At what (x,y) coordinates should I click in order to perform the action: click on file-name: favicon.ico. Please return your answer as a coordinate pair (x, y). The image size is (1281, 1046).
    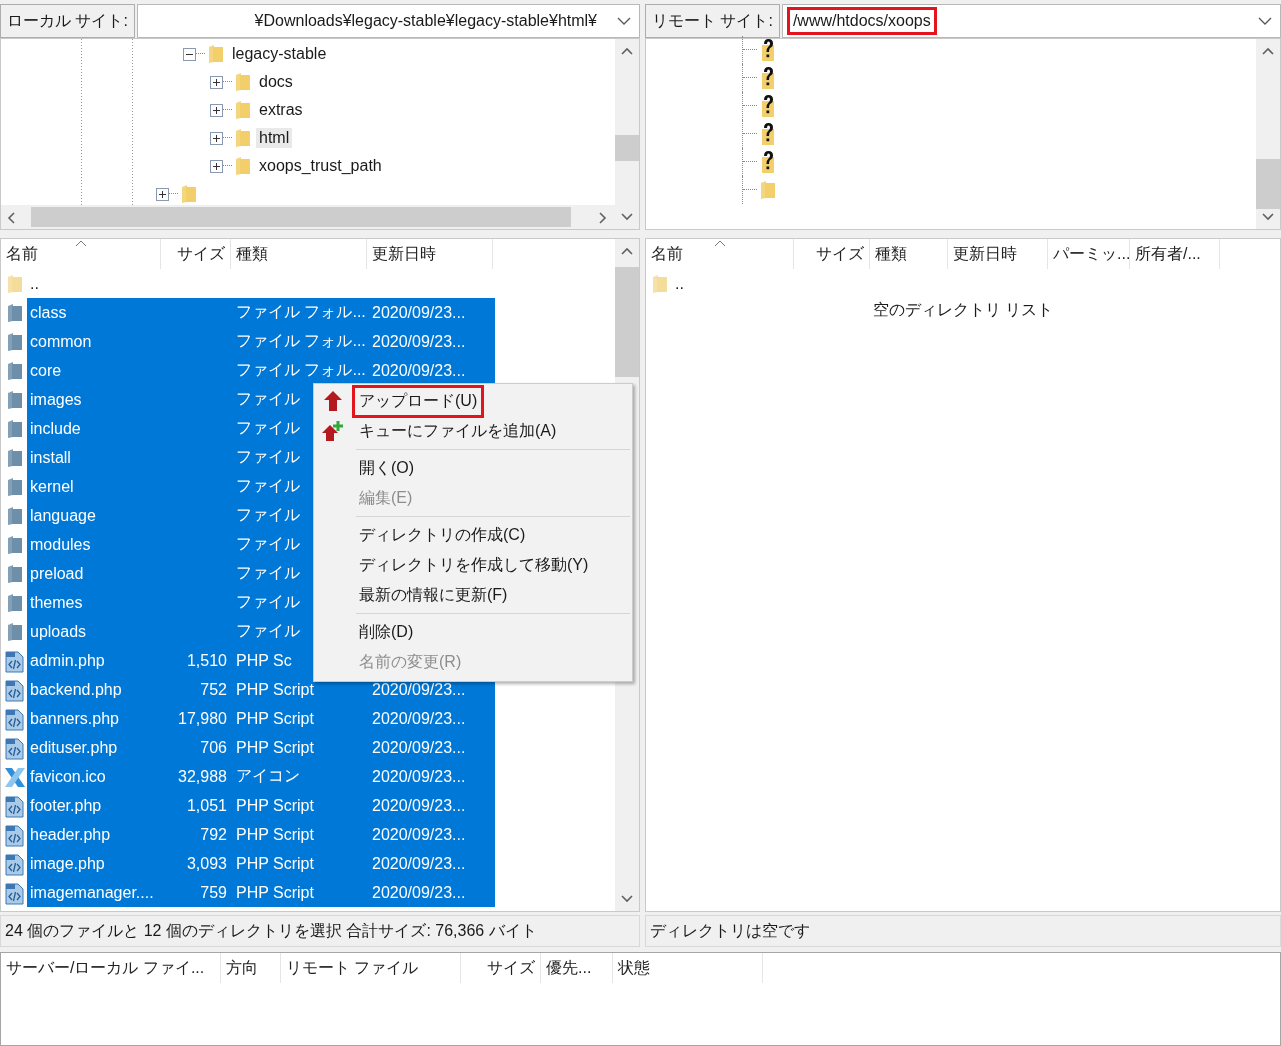
    Looking at the image, I should click on (68, 776).